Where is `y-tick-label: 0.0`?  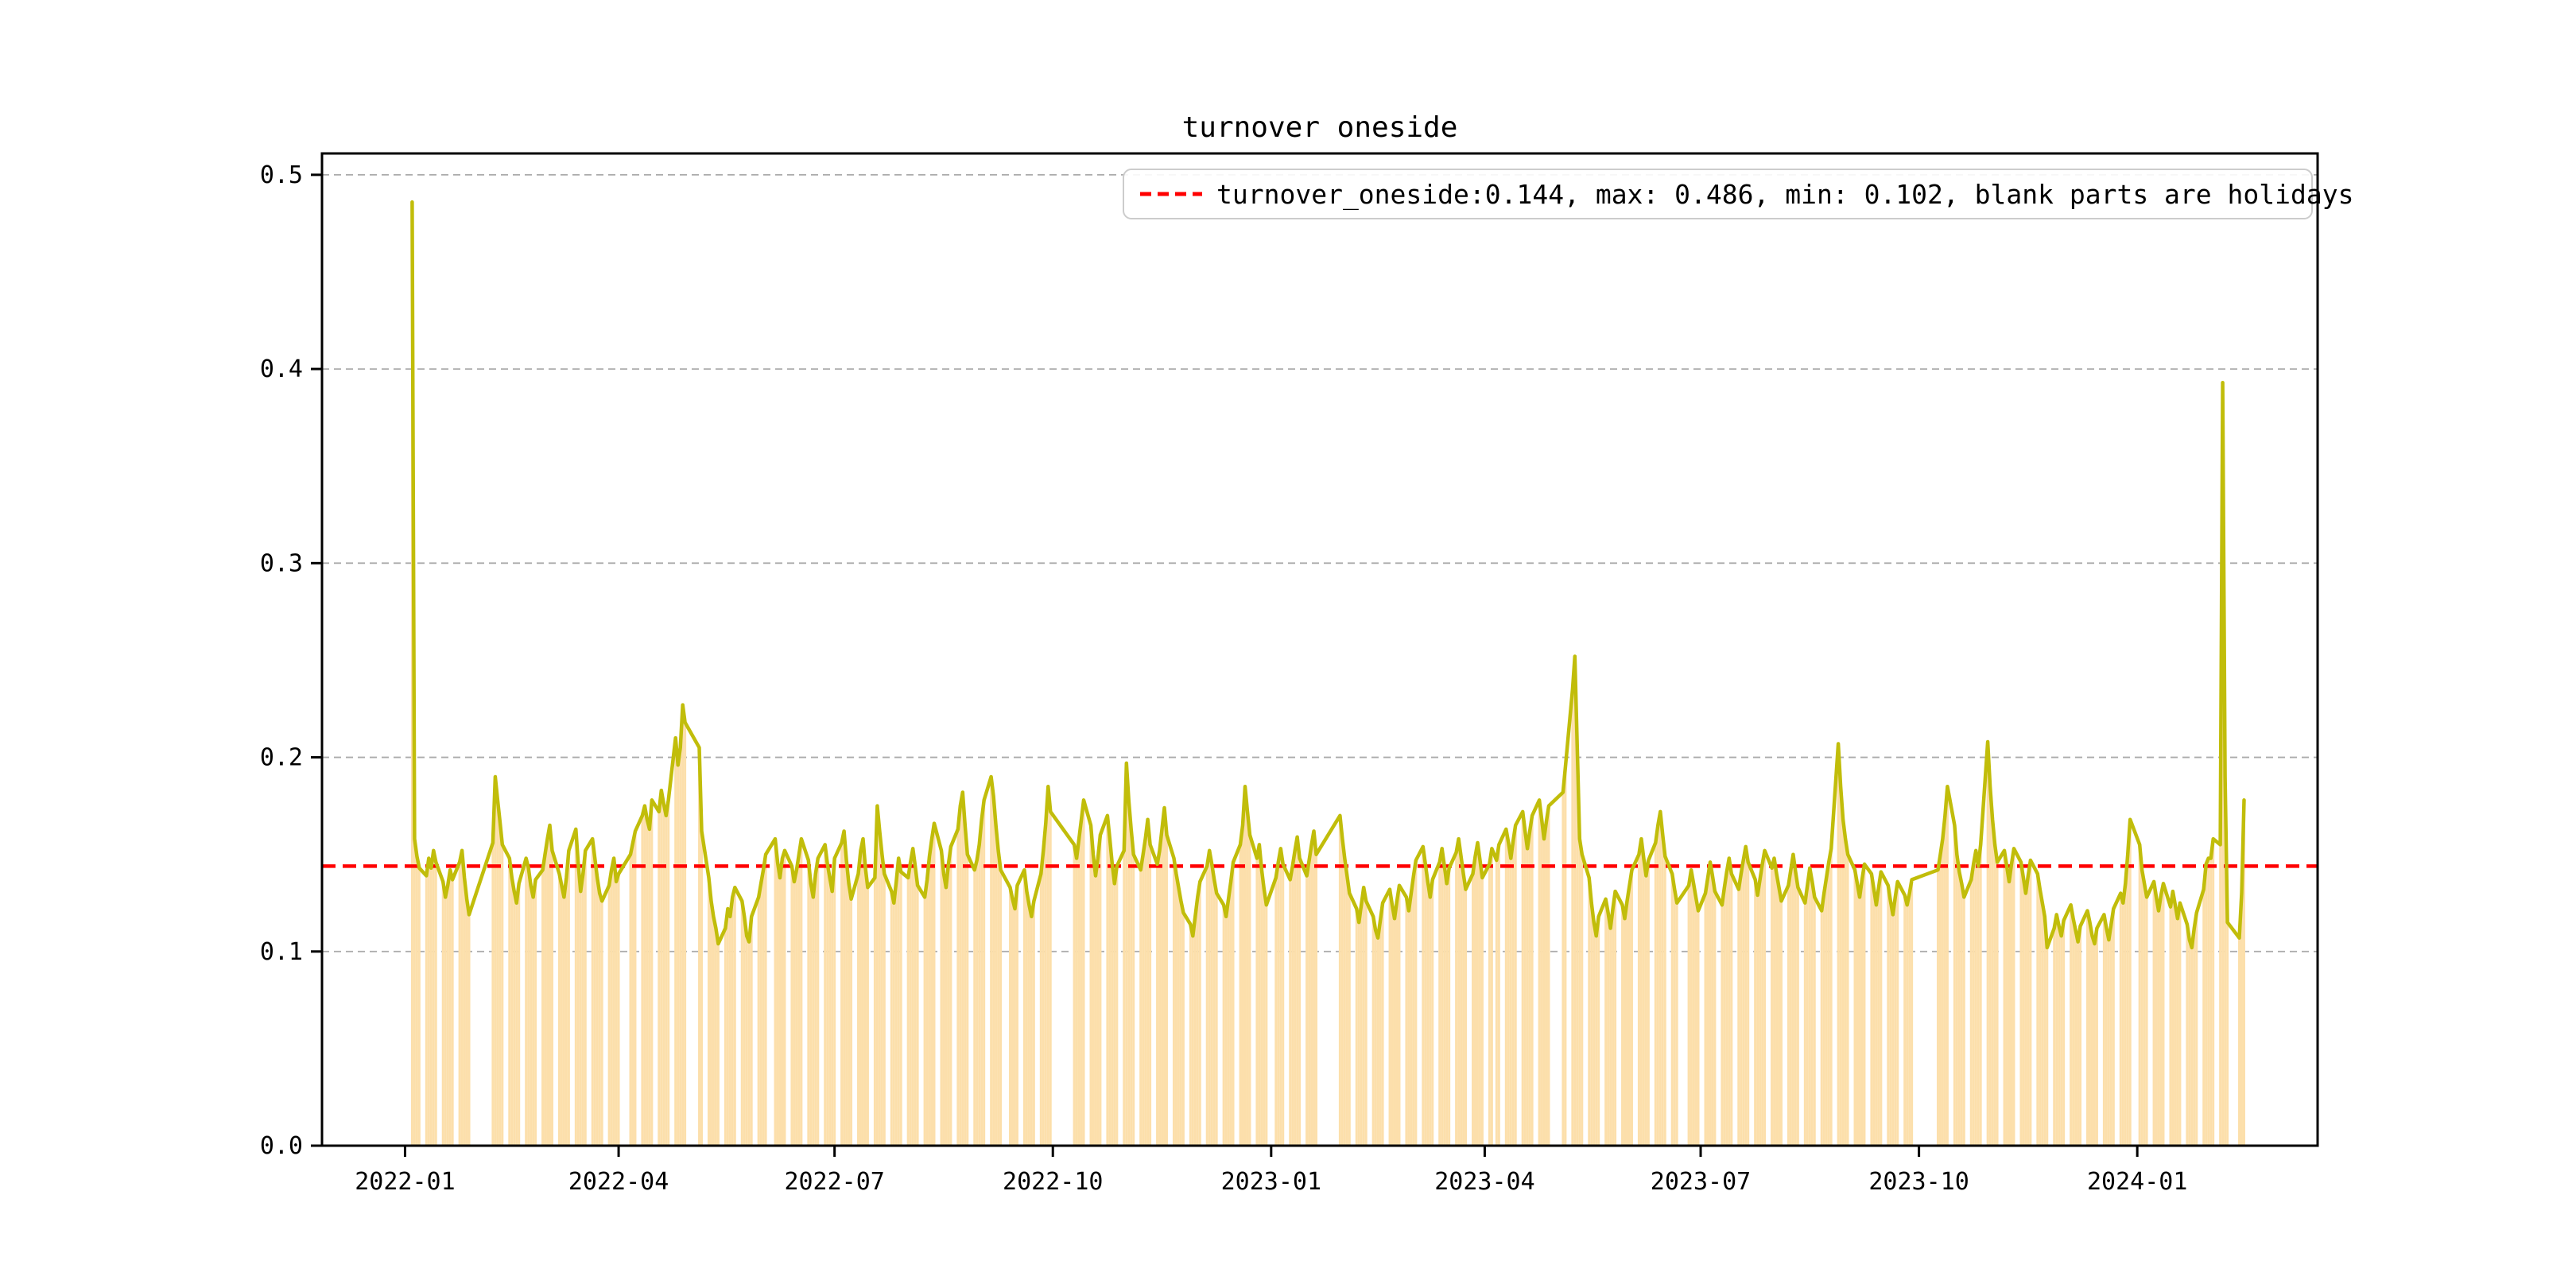
y-tick-label: 0.0 is located at coordinates (282, 1146).